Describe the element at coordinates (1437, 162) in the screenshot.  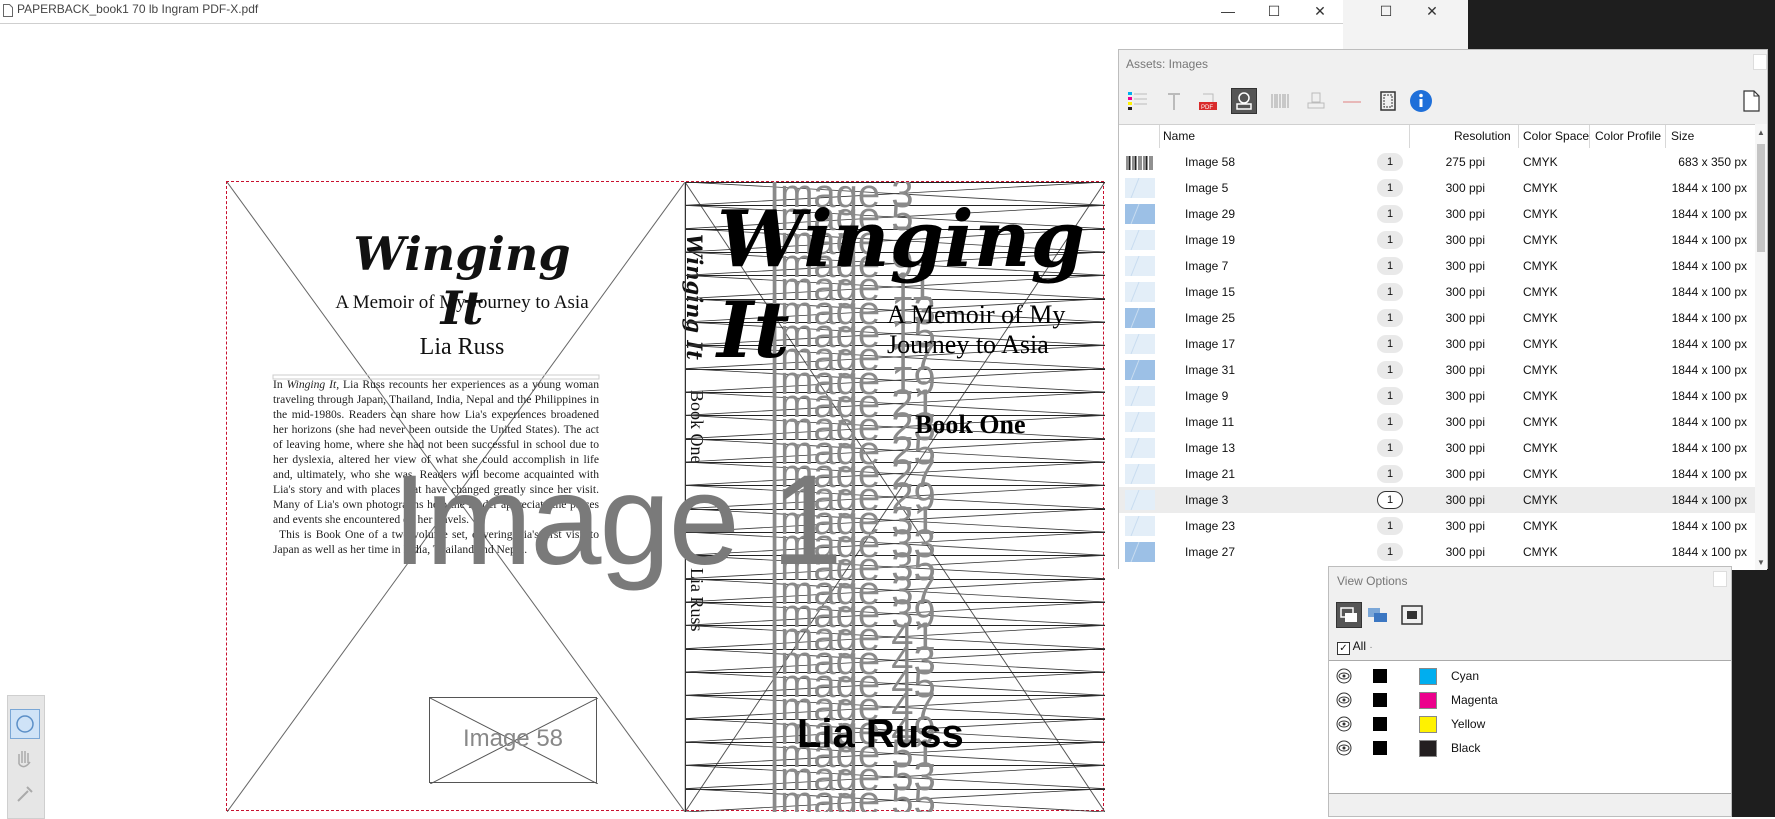
I see `asset-row: Image 58 1 275 ppi CMYK 683 x 350 px` at that location.